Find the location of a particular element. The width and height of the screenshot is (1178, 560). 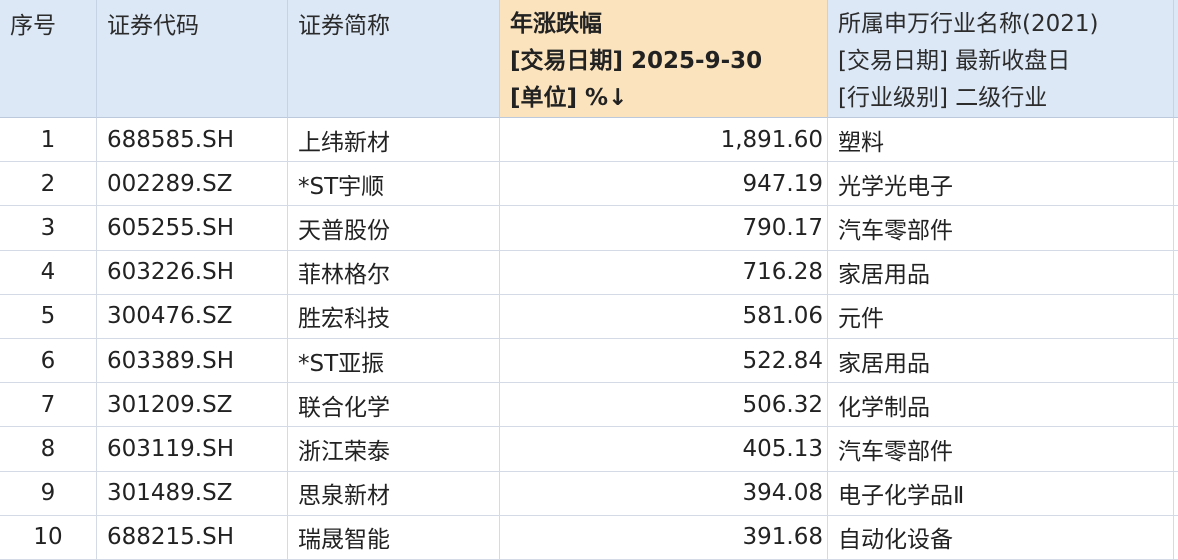

cell-value: *ST亚振 is located at coordinates (341, 363).